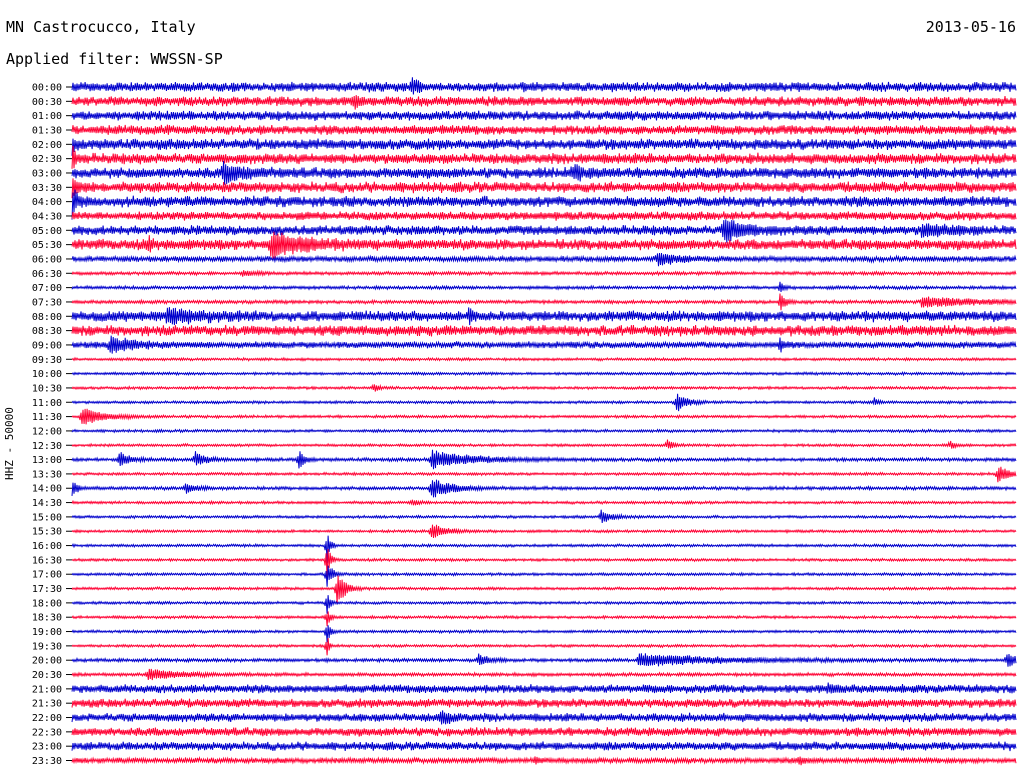  Describe the element at coordinates (47, 288) in the screenshot. I see `time-tick-label: 07:00` at that location.